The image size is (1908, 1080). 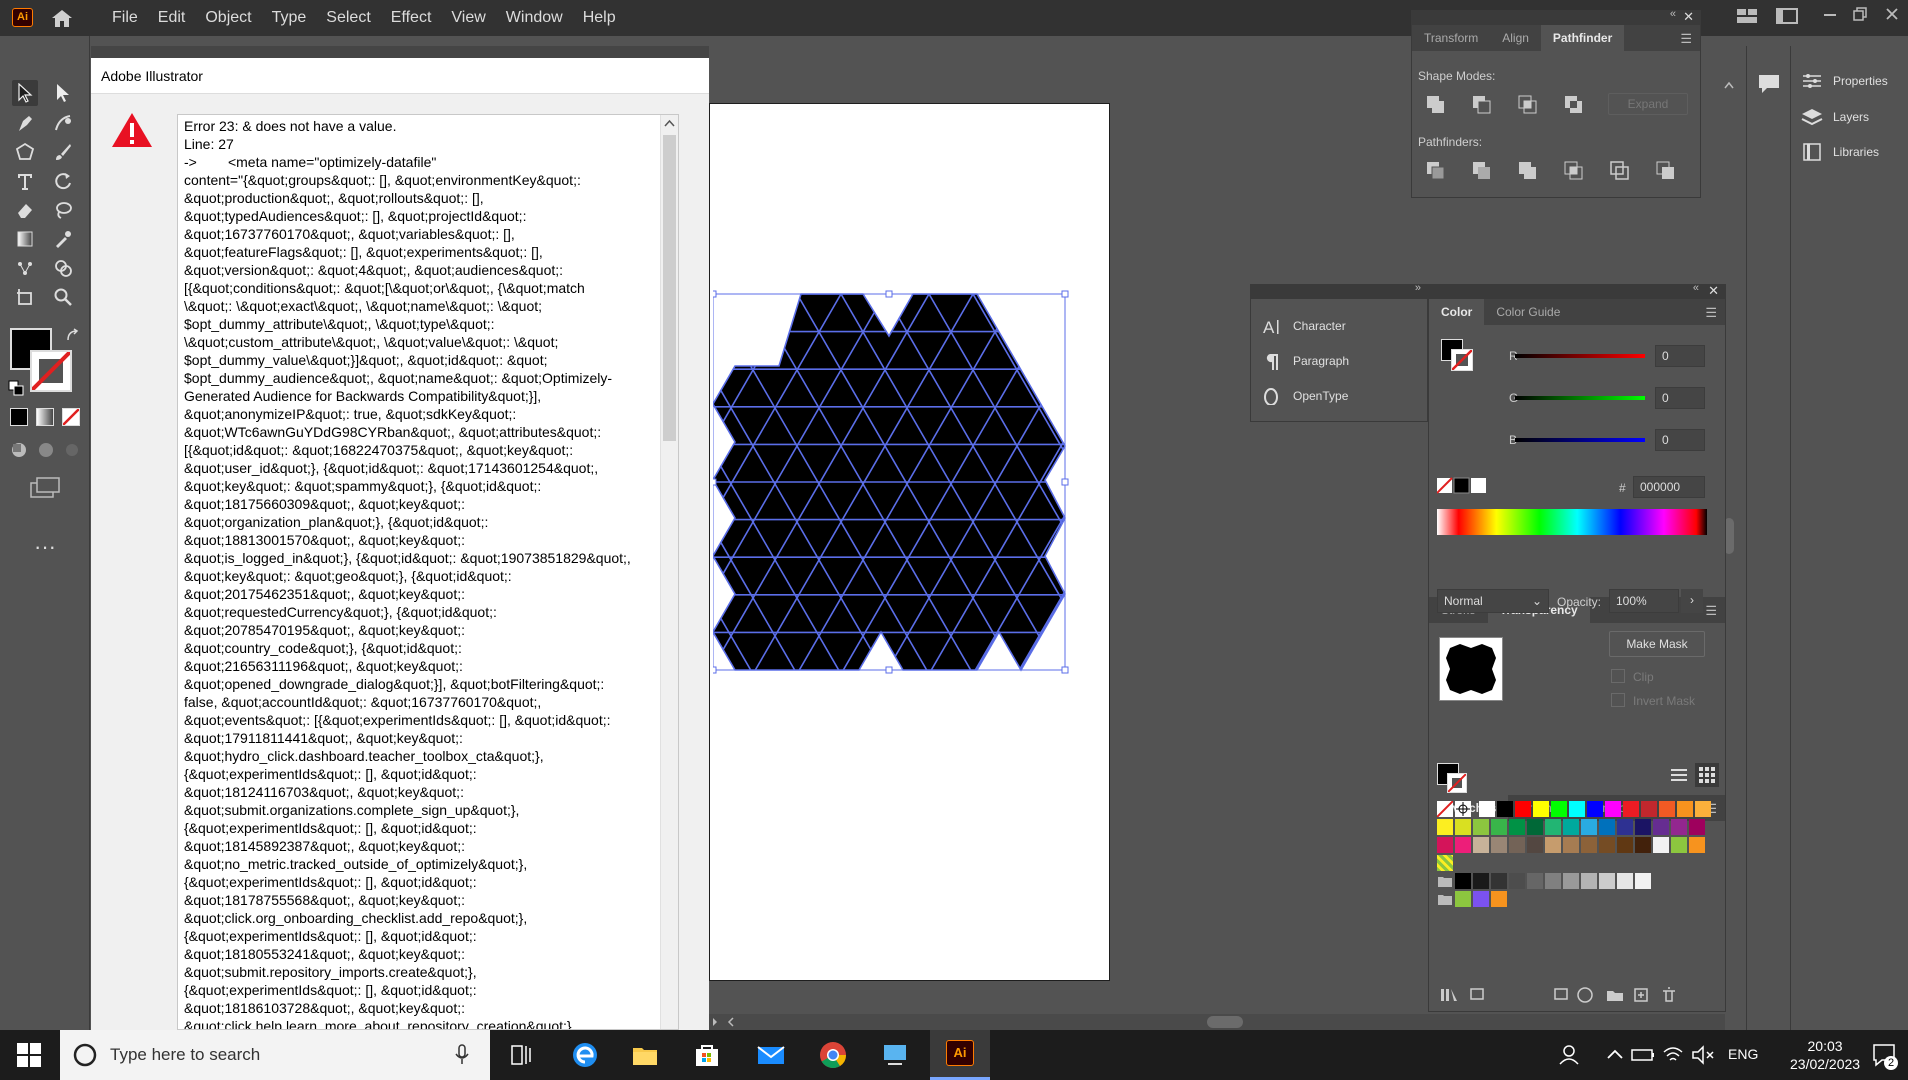 I want to click on list-view-icon, so click(x=1679, y=775).